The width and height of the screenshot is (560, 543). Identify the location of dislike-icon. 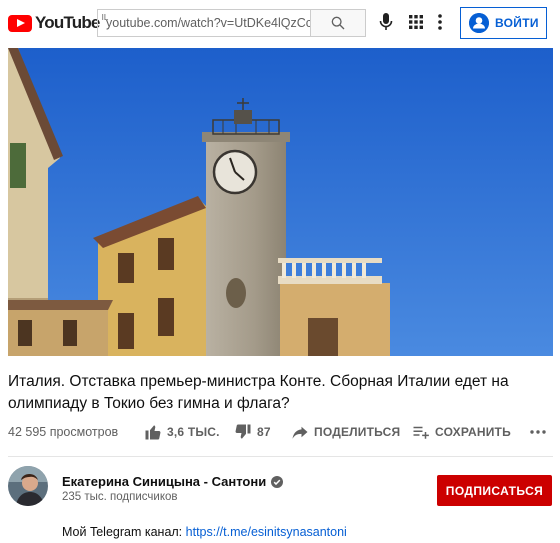
(243, 431).